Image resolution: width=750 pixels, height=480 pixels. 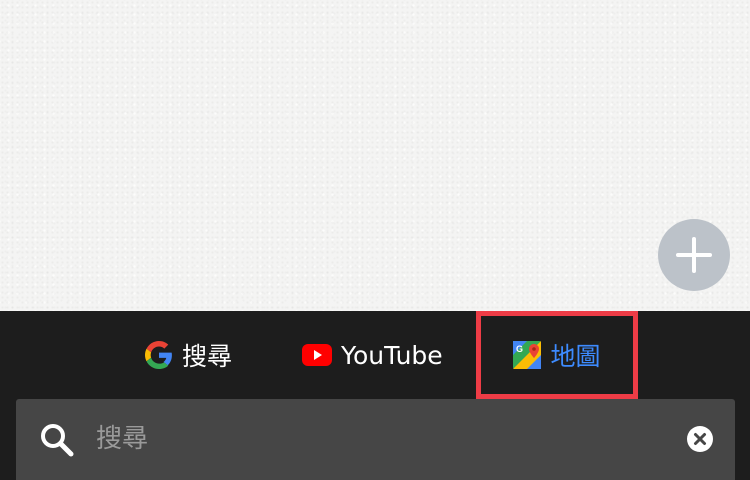 I want to click on tab-maps: G 地圖, so click(x=557, y=355).